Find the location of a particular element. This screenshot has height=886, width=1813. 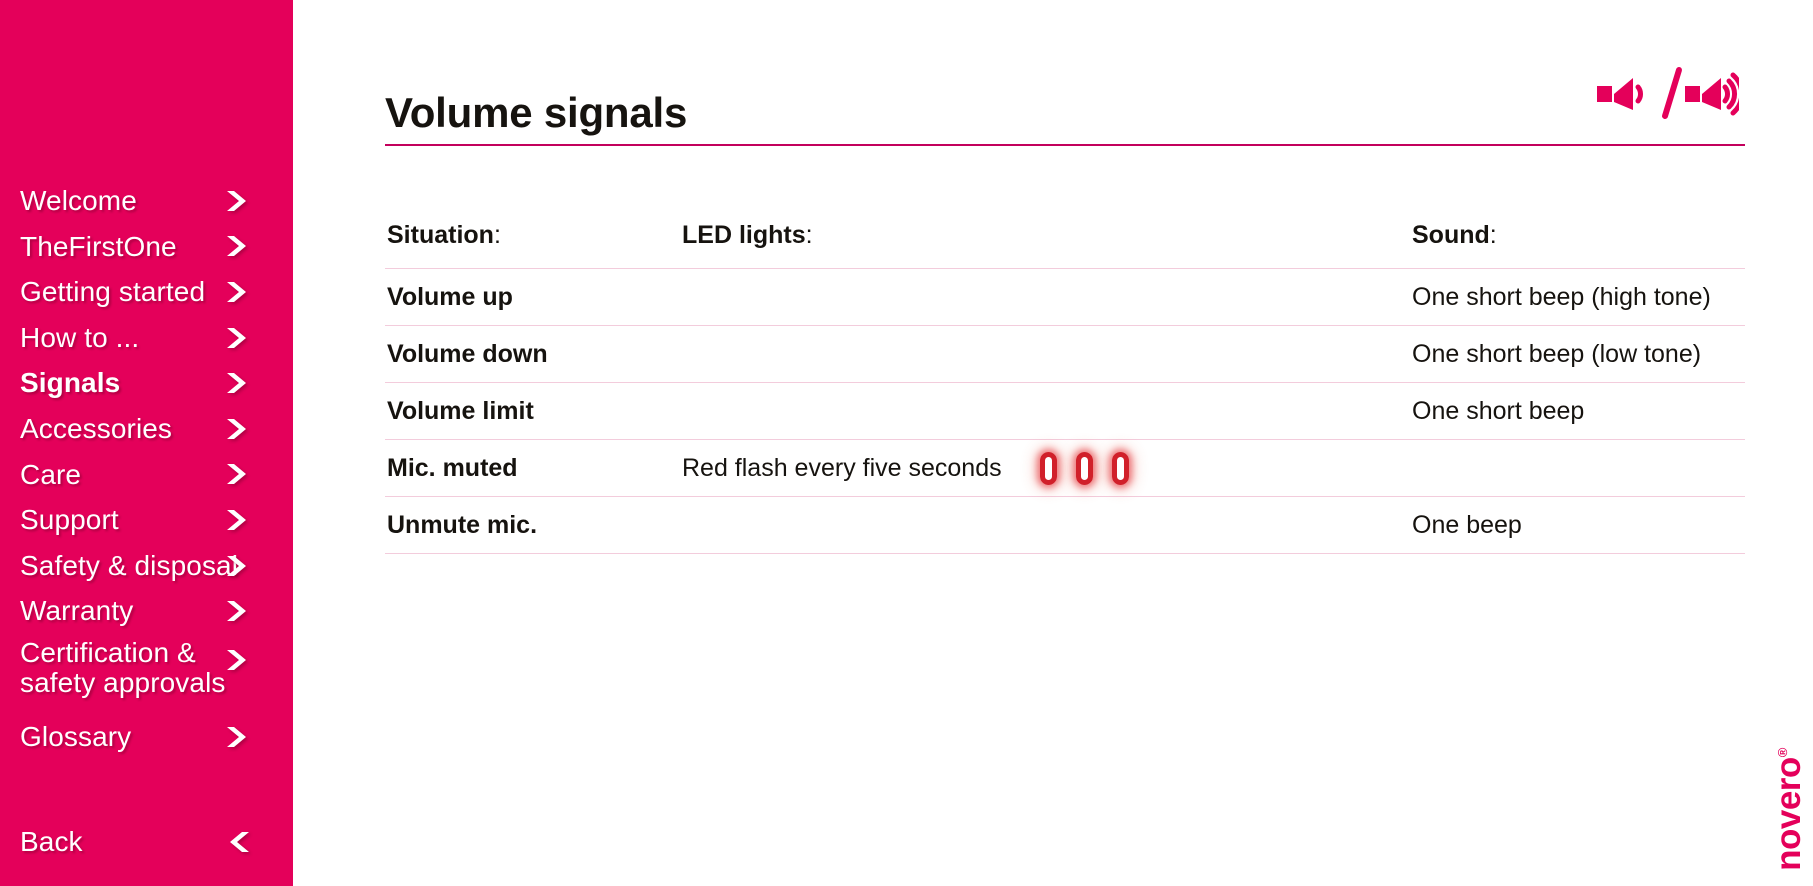

led-description: Red flash every five seconds is located at coordinates (842, 467).